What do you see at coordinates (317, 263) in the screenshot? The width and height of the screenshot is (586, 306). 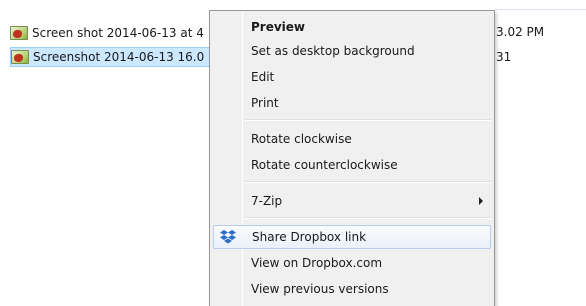 I see `menu-item-label: View on Dropbox.com` at bounding box center [317, 263].